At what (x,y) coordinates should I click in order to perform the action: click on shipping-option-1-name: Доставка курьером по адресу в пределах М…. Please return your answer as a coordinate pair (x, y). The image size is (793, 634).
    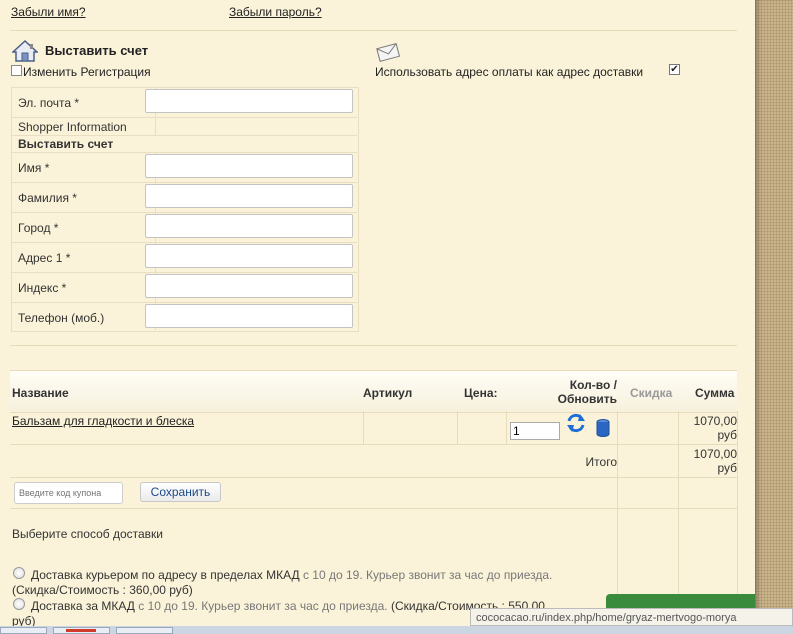
    Looking at the image, I should click on (165, 575).